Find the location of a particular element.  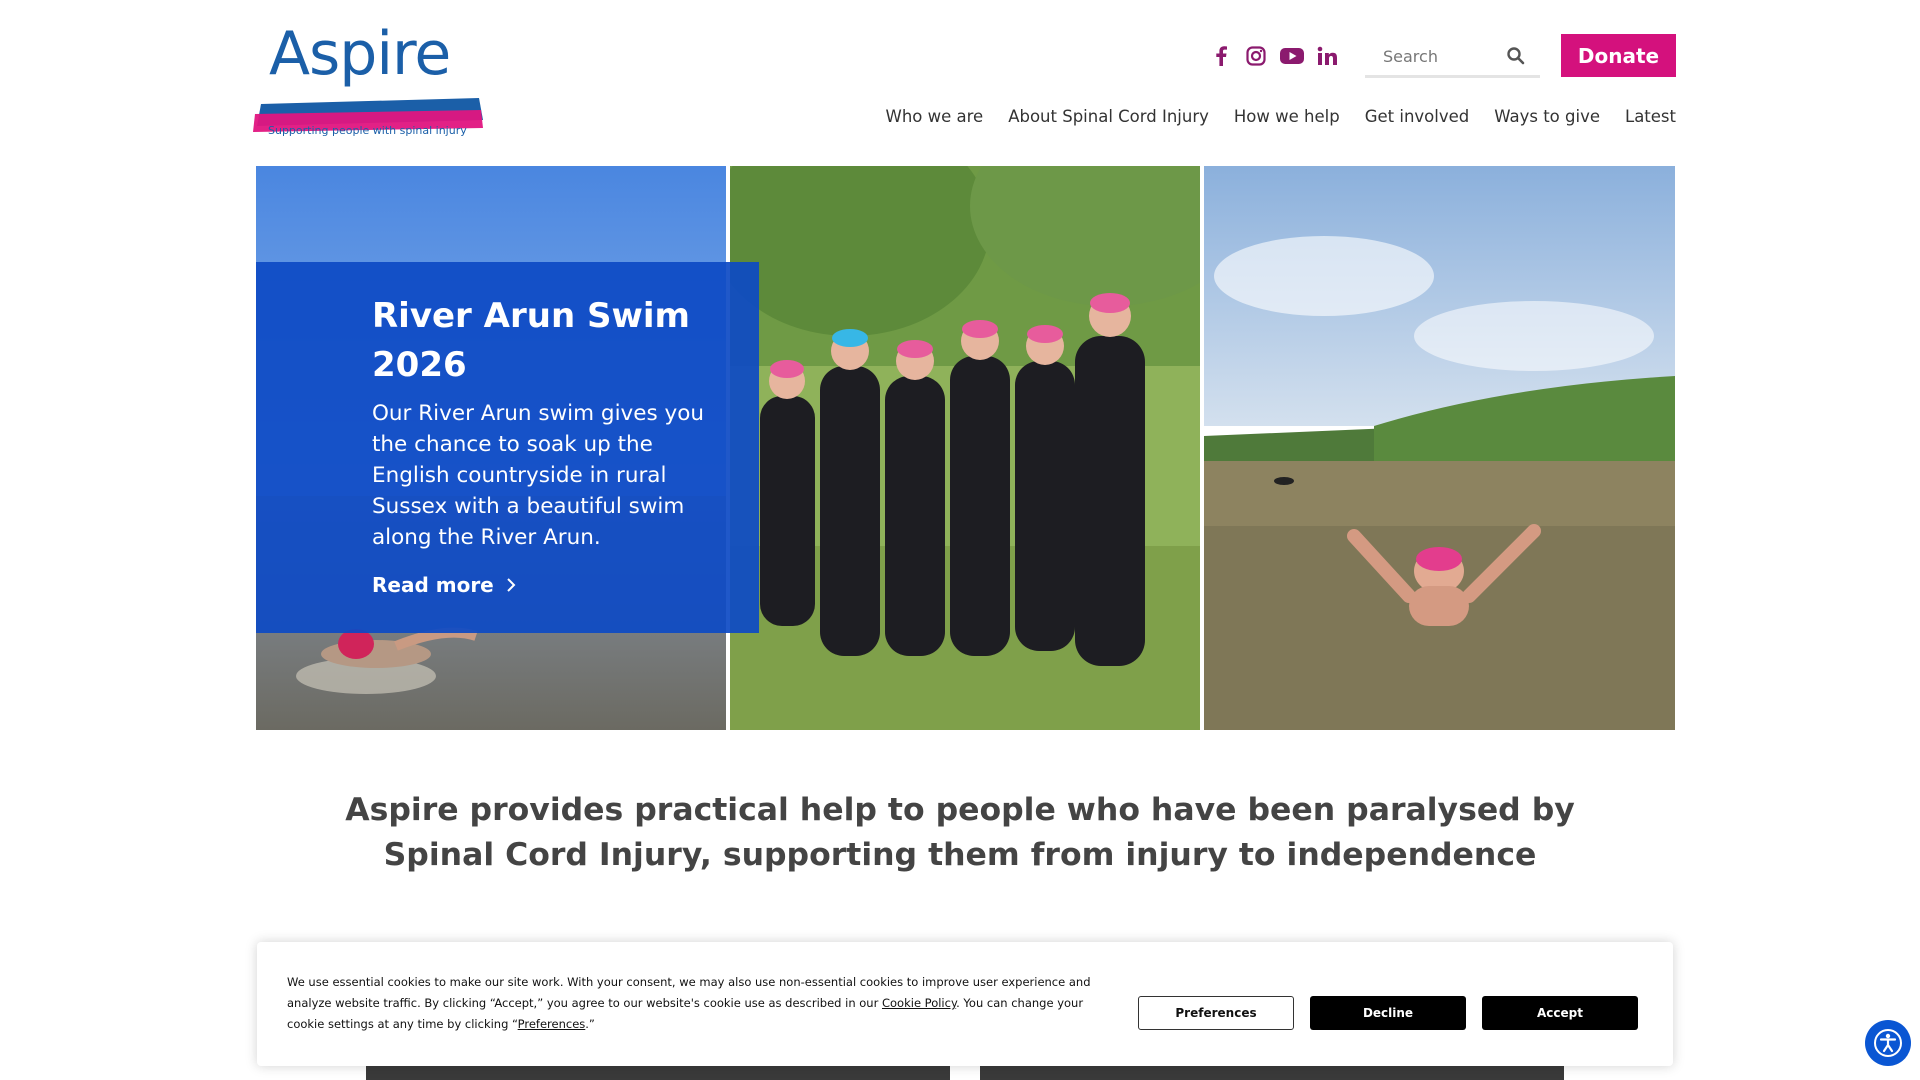

read-more-label: Read more is located at coordinates (433, 585).